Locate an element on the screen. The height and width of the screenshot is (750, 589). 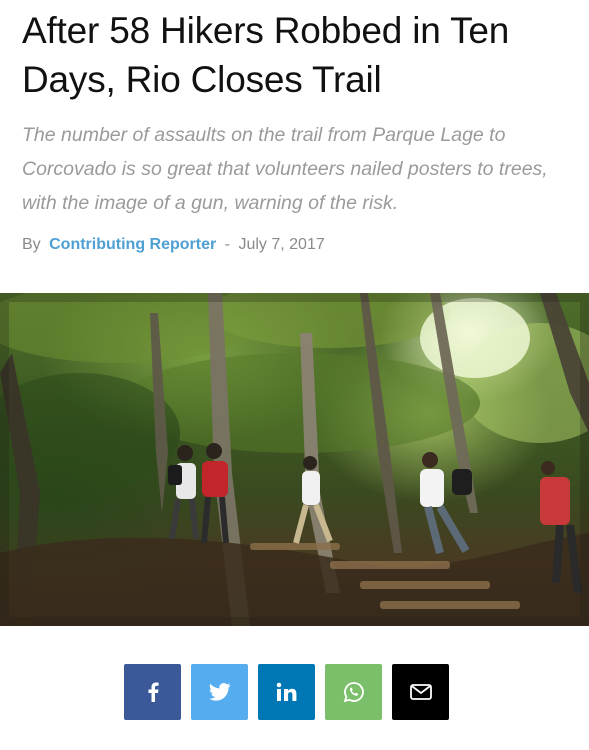
publish-date: July 7, 2017 is located at coordinates (281, 244).